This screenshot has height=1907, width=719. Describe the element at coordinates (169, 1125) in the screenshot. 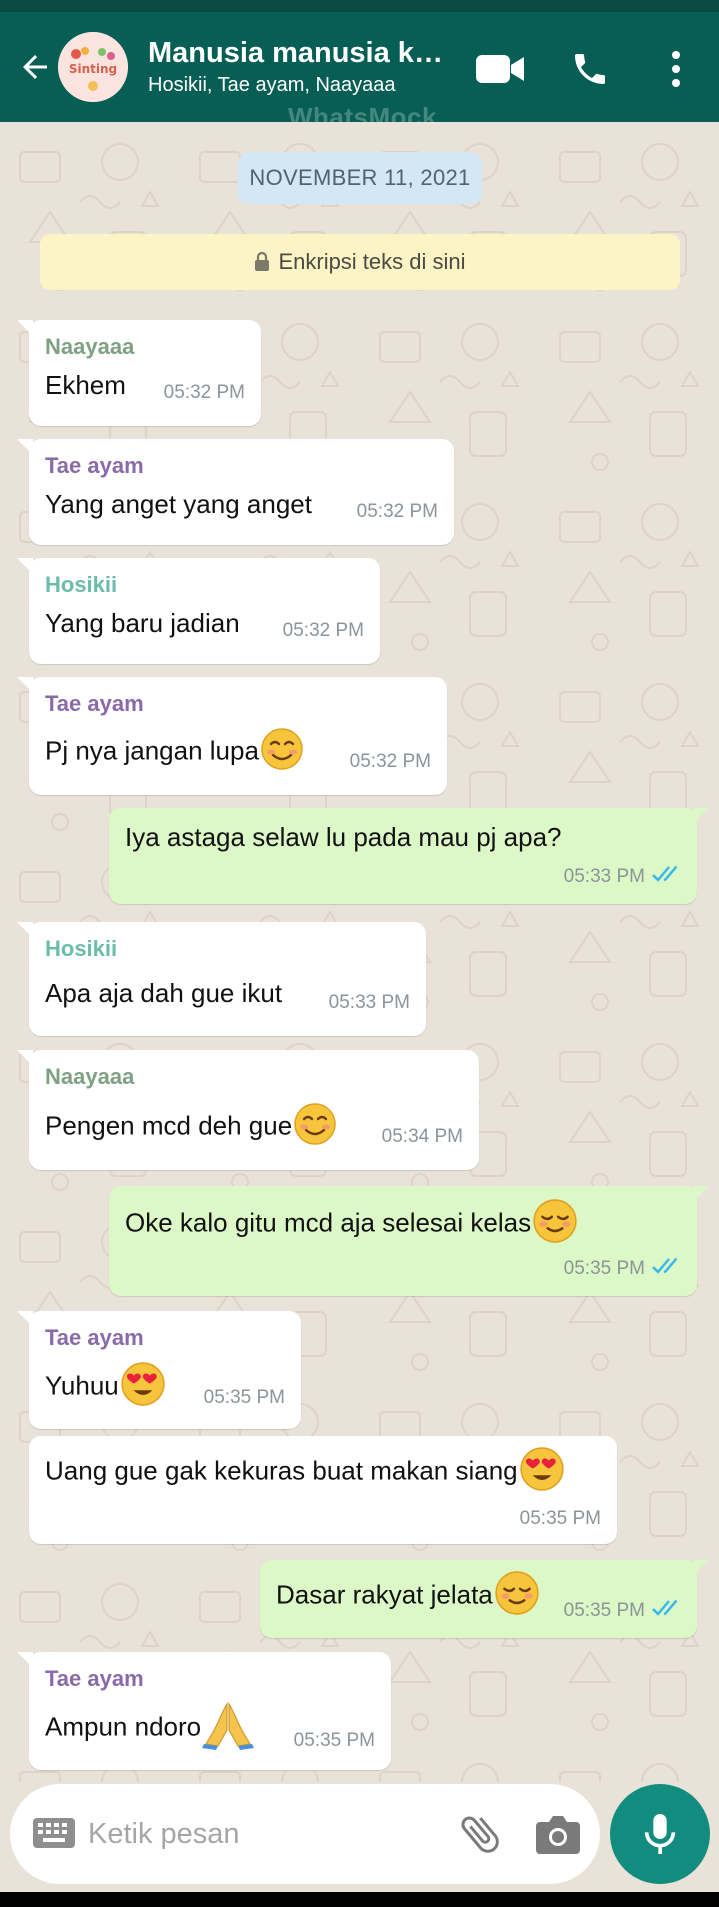

I see `message-text-content: Pengen mcd deh gue` at that location.